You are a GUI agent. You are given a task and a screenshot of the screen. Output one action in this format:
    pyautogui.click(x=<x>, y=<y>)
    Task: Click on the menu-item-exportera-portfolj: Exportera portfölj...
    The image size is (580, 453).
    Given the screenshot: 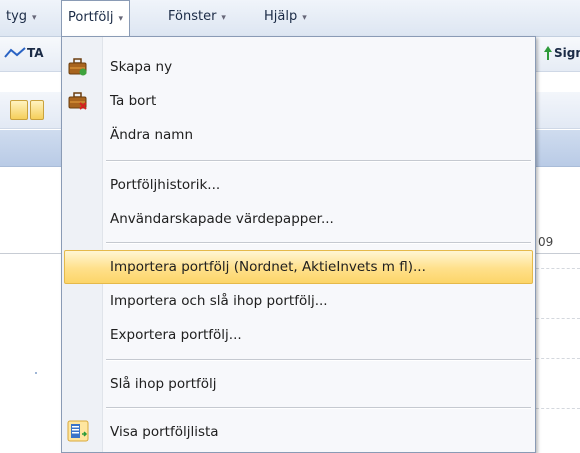 What is the action you would take?
    pyautogui.click(x=298, y=335)
    